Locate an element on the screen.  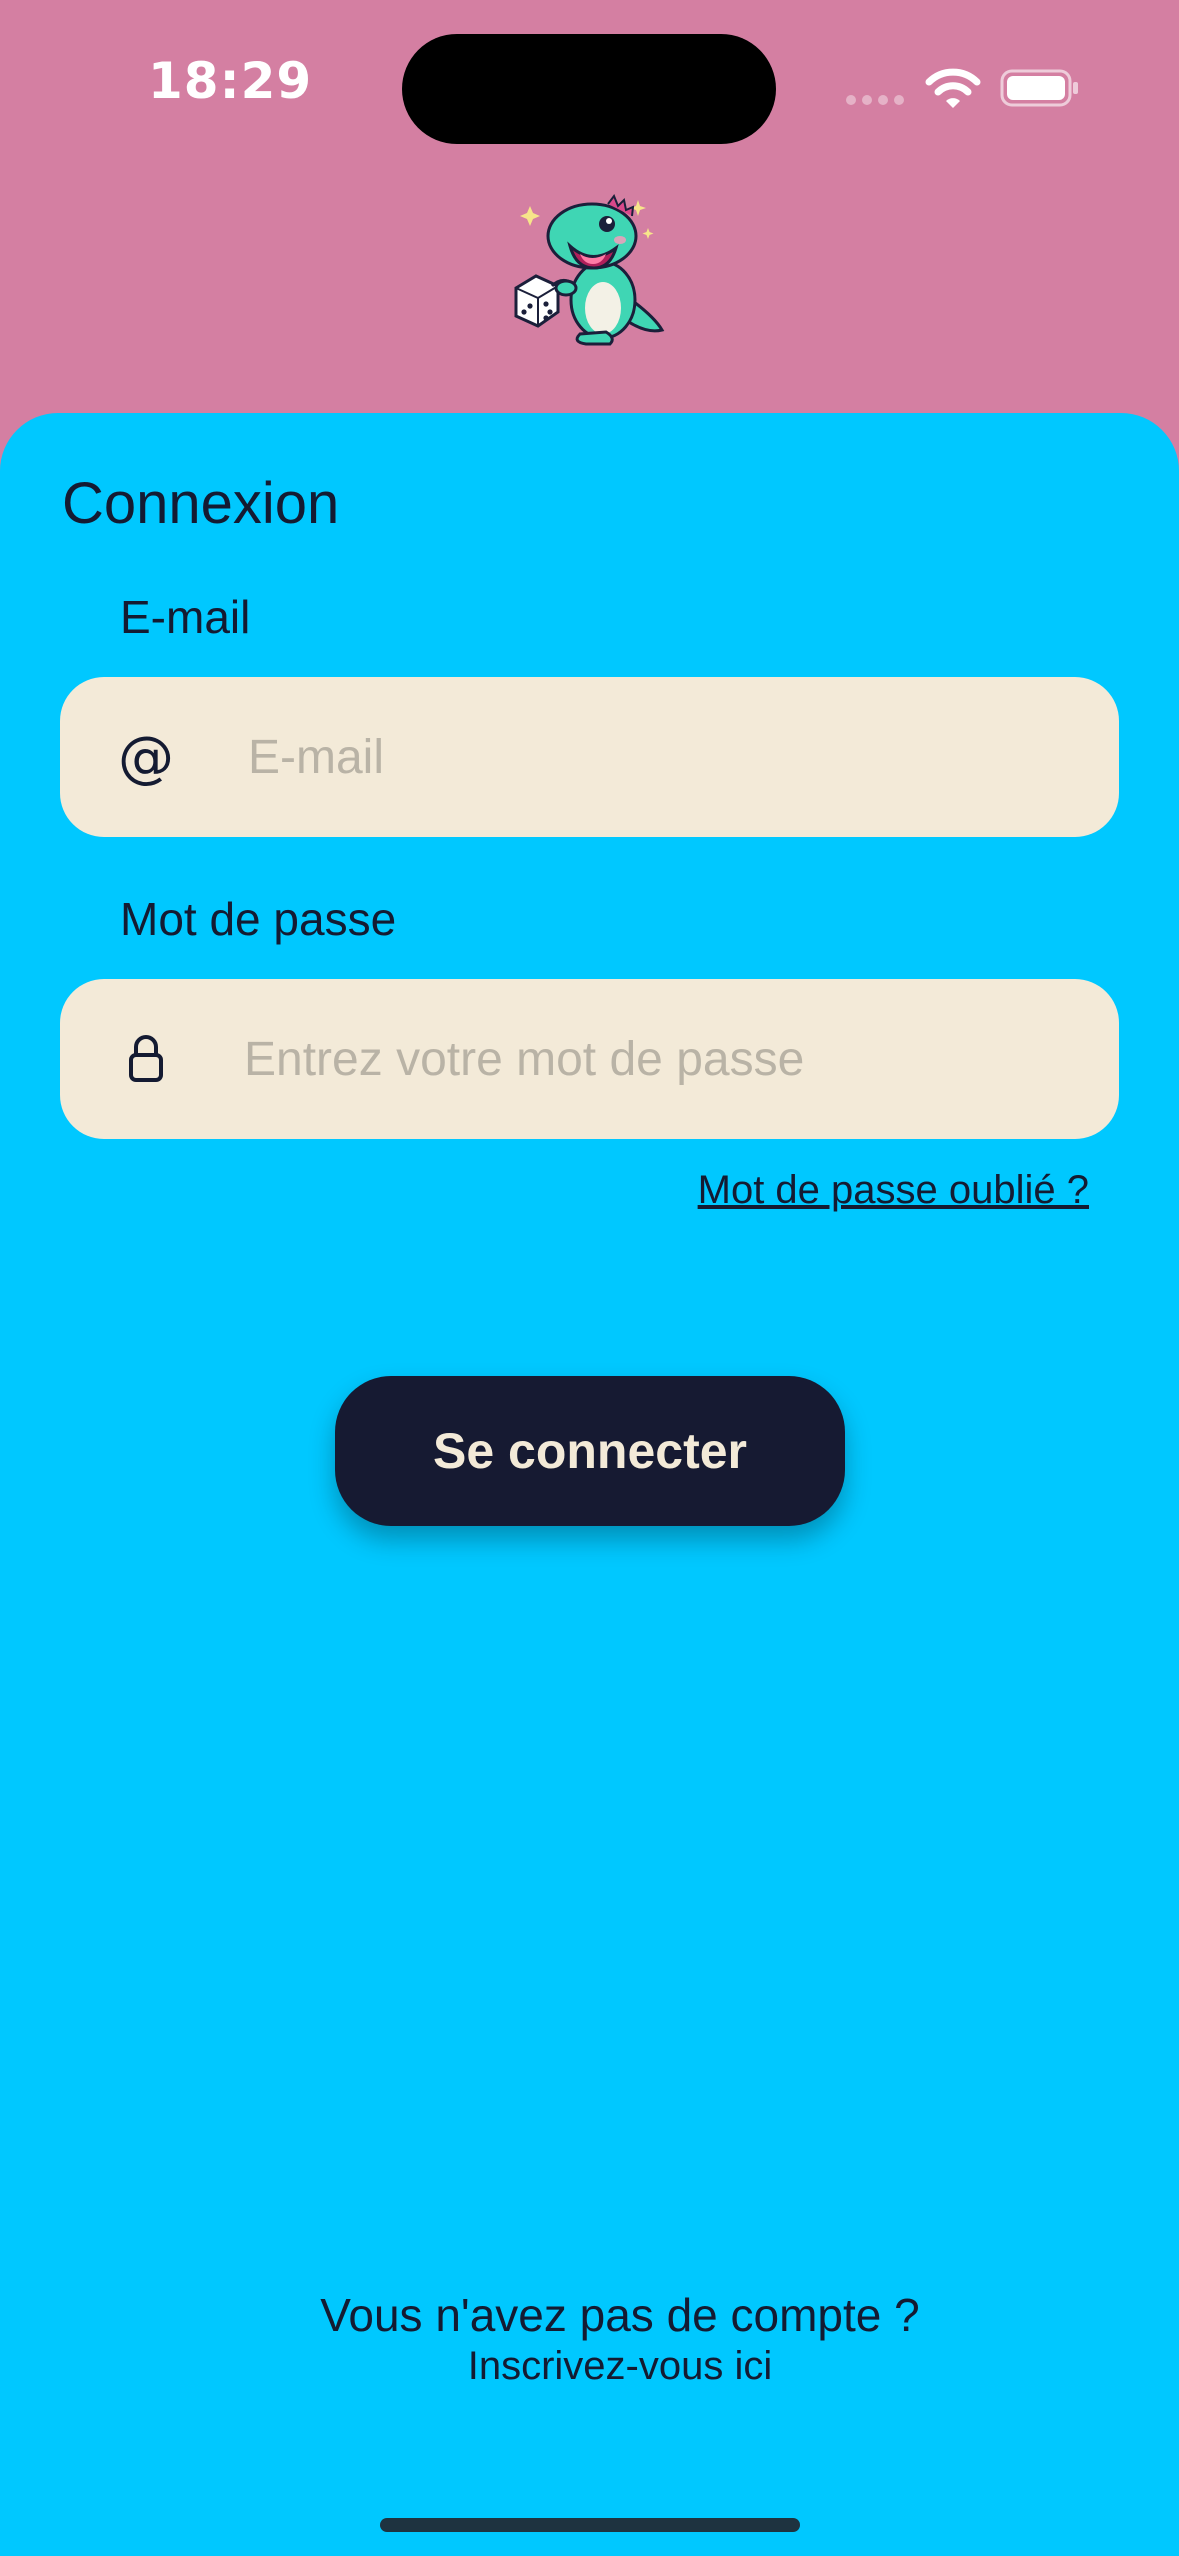
wifi-icon is located at coordinates (953, 88).